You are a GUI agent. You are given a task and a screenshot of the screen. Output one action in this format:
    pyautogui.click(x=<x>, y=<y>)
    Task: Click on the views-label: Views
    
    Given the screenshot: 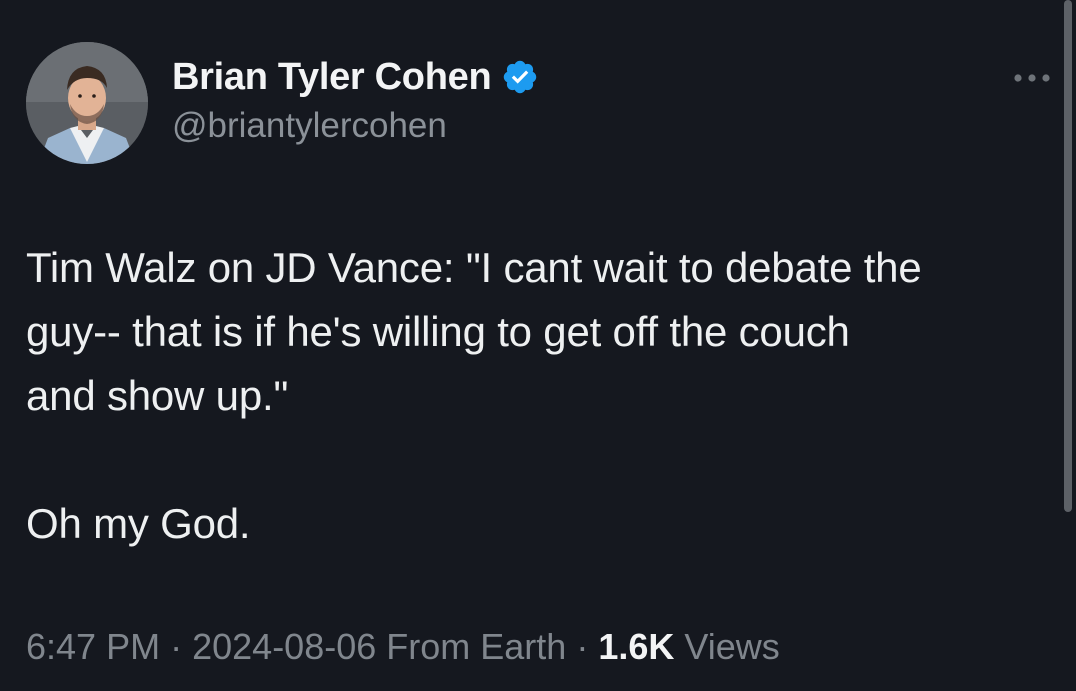 What is the action you would take?
    pyautogui.click(x=732, y=646)
    